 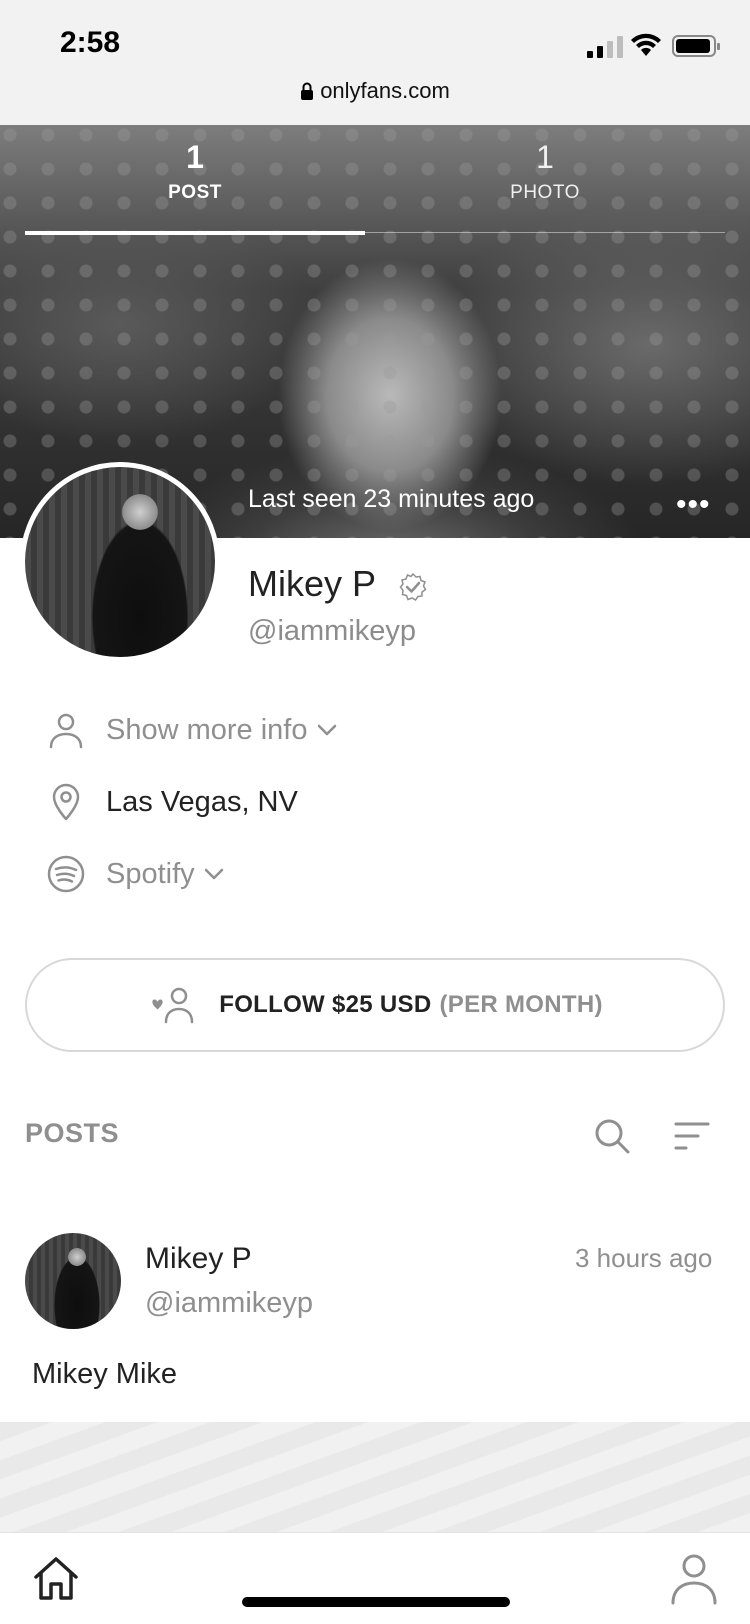 I want to click on post-author-avatar, so click(x=73, y=1281).